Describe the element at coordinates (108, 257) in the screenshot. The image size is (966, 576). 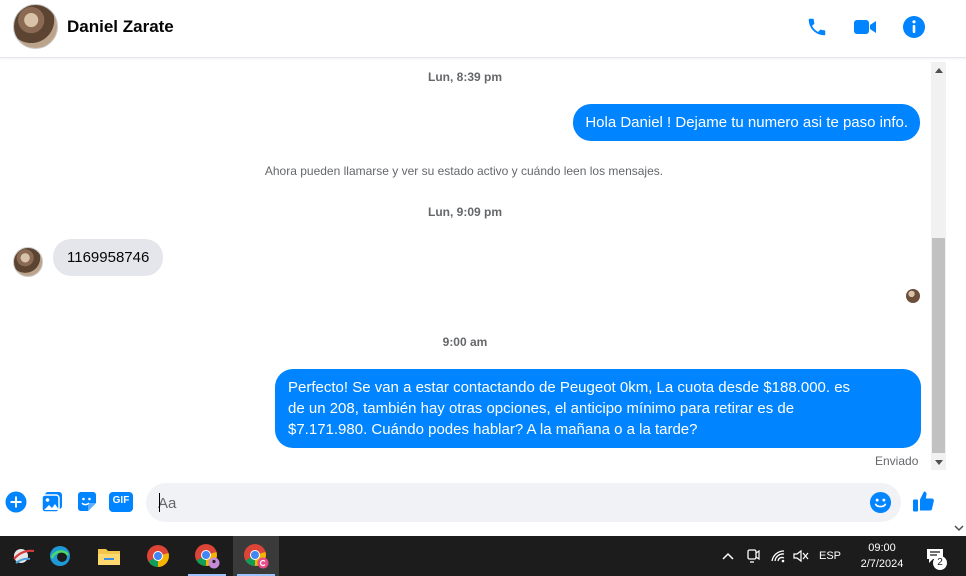
I see `message-bubble-incoming: 1169958746` at that location.